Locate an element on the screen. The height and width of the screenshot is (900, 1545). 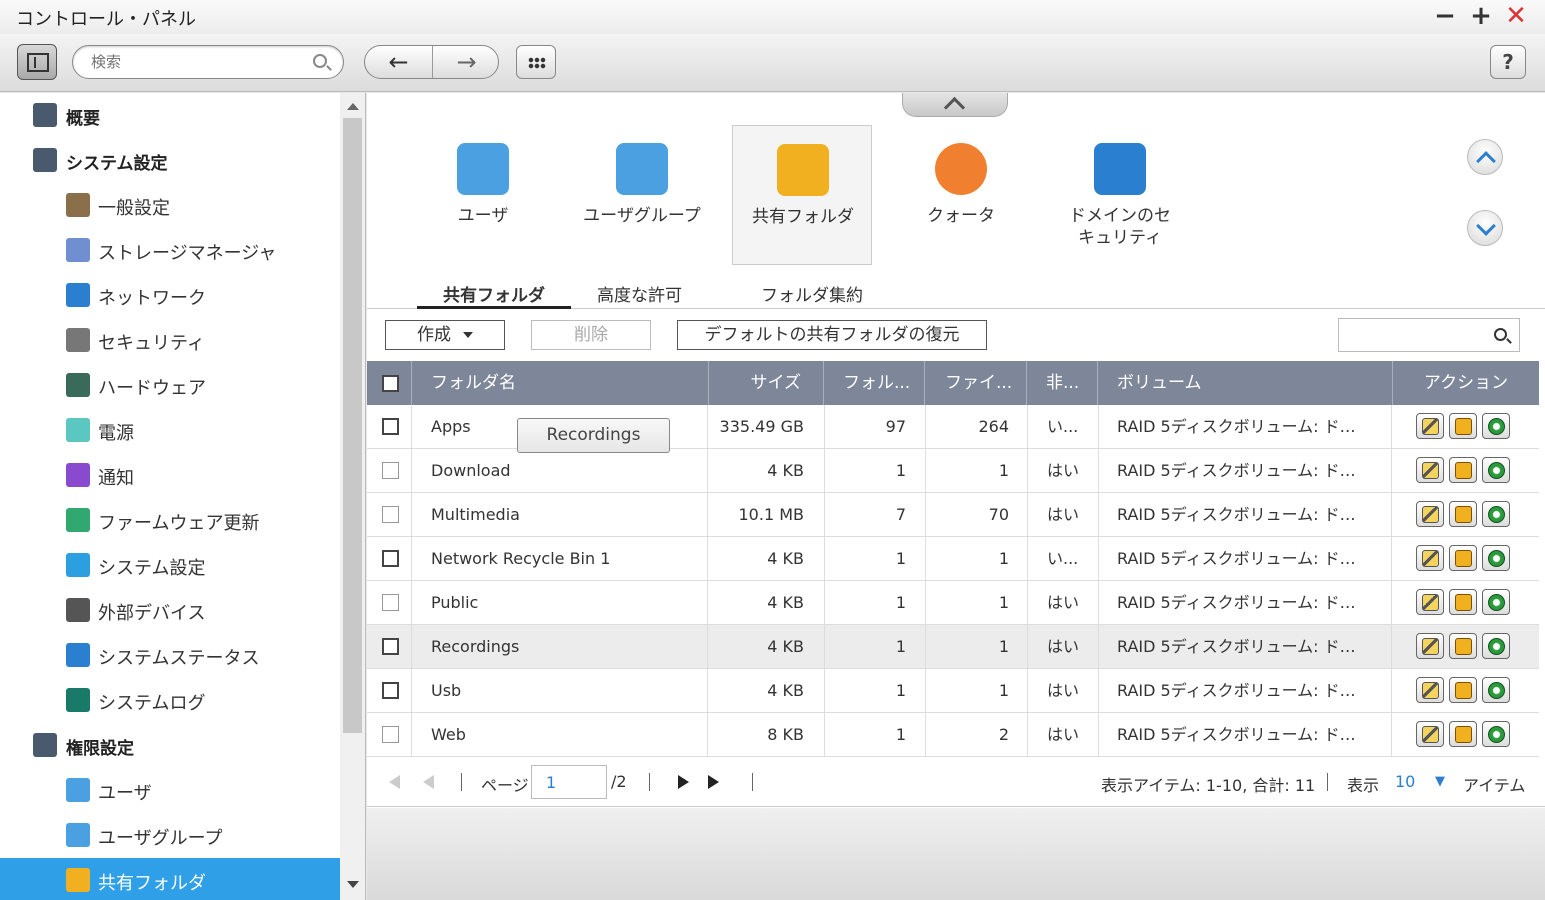
tab-folder-aggregation: フォルダ集約 is located at coordinates (812, 295).